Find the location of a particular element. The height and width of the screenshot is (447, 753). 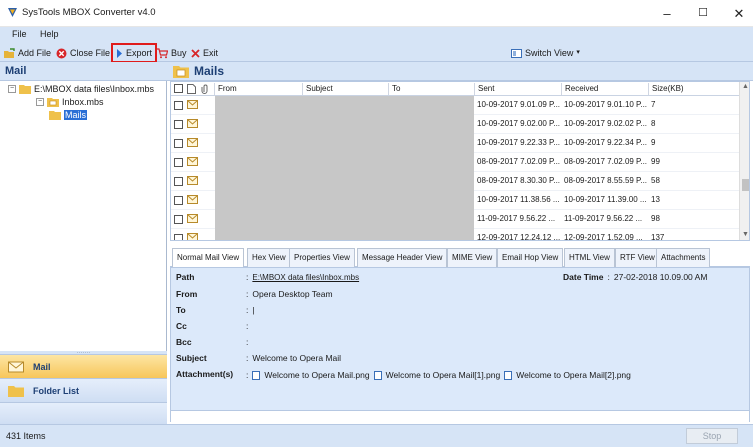

tab-message-header-view: Message Header View is located at coordinates (402, 257).